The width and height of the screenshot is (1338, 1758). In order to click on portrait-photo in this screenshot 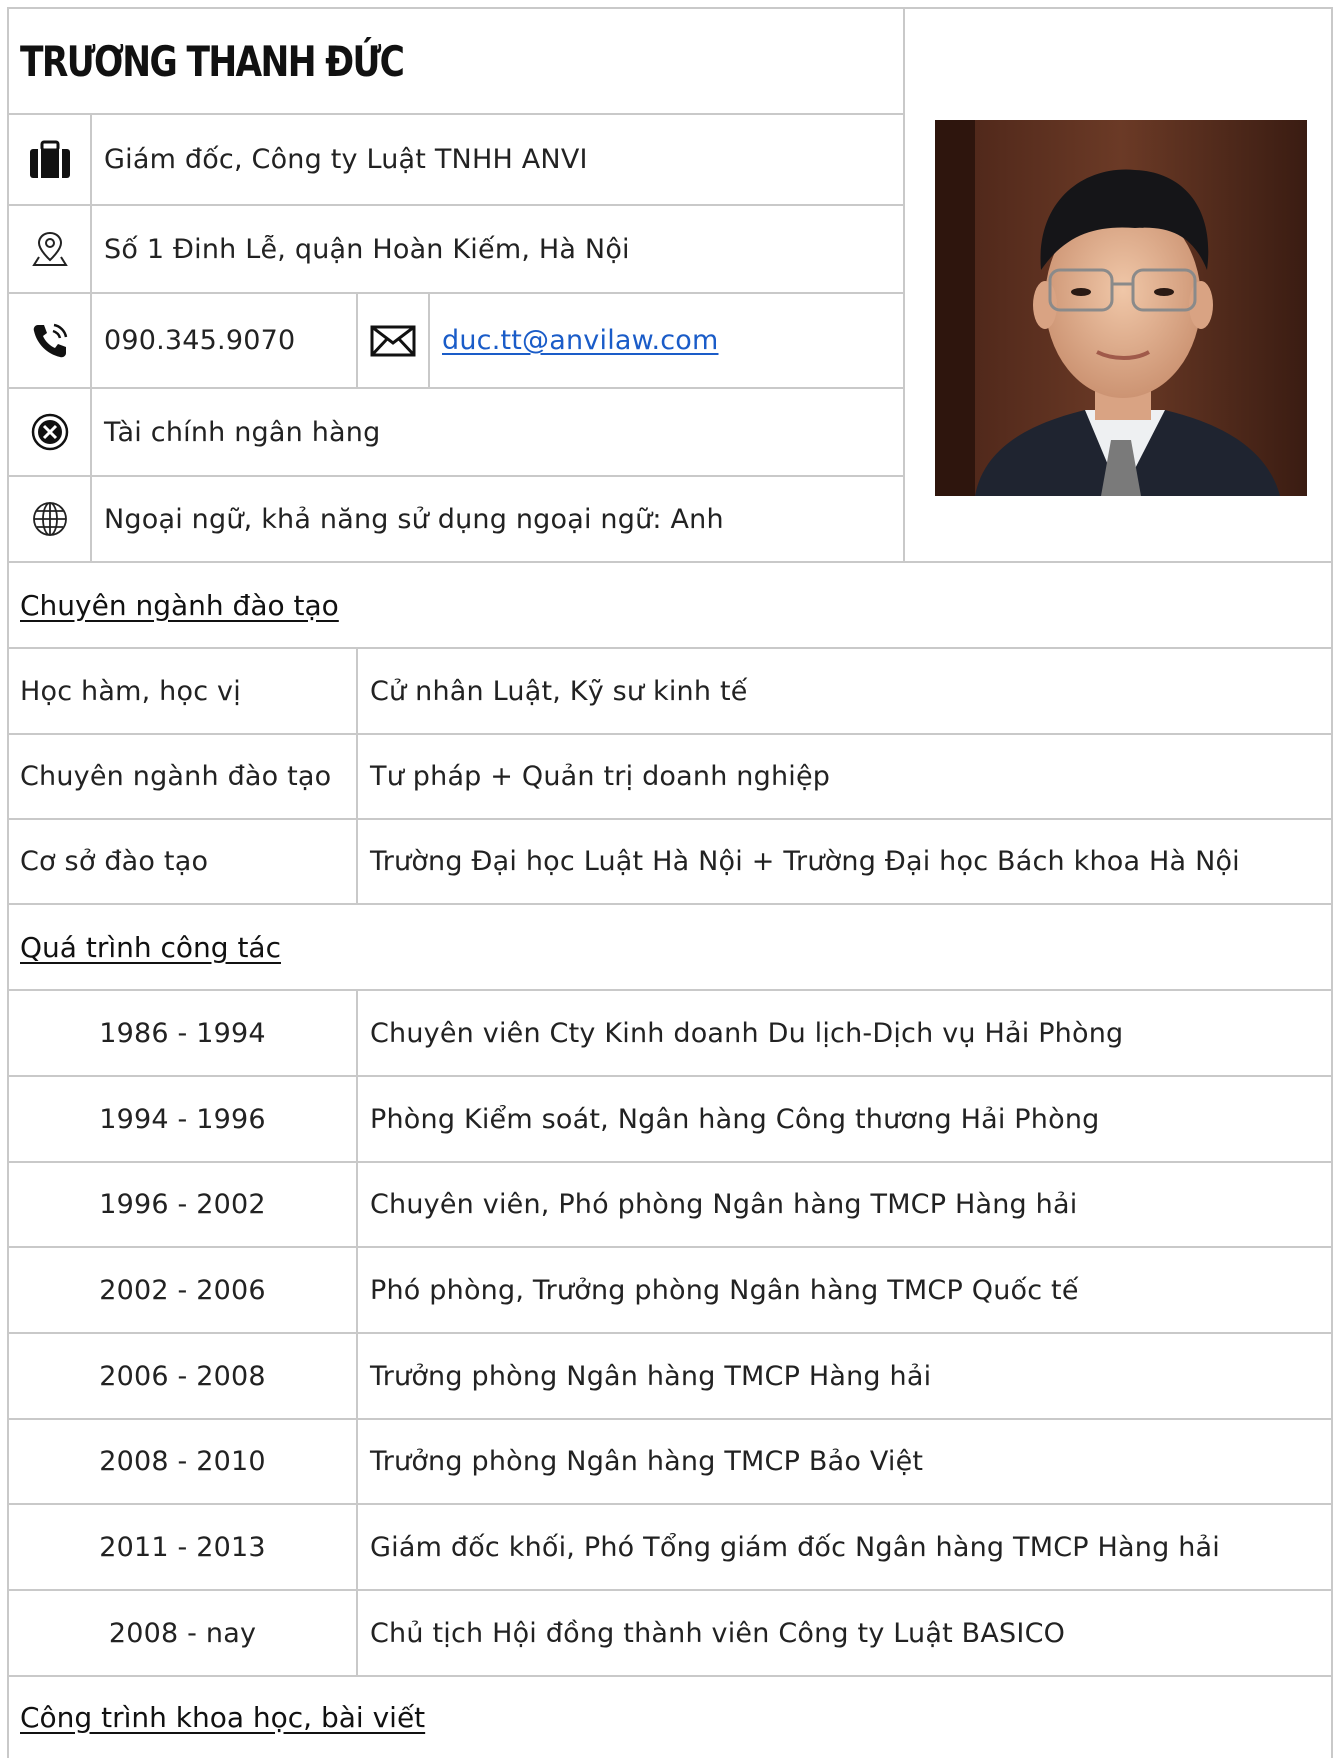, I will do `click(1121, 308)`.